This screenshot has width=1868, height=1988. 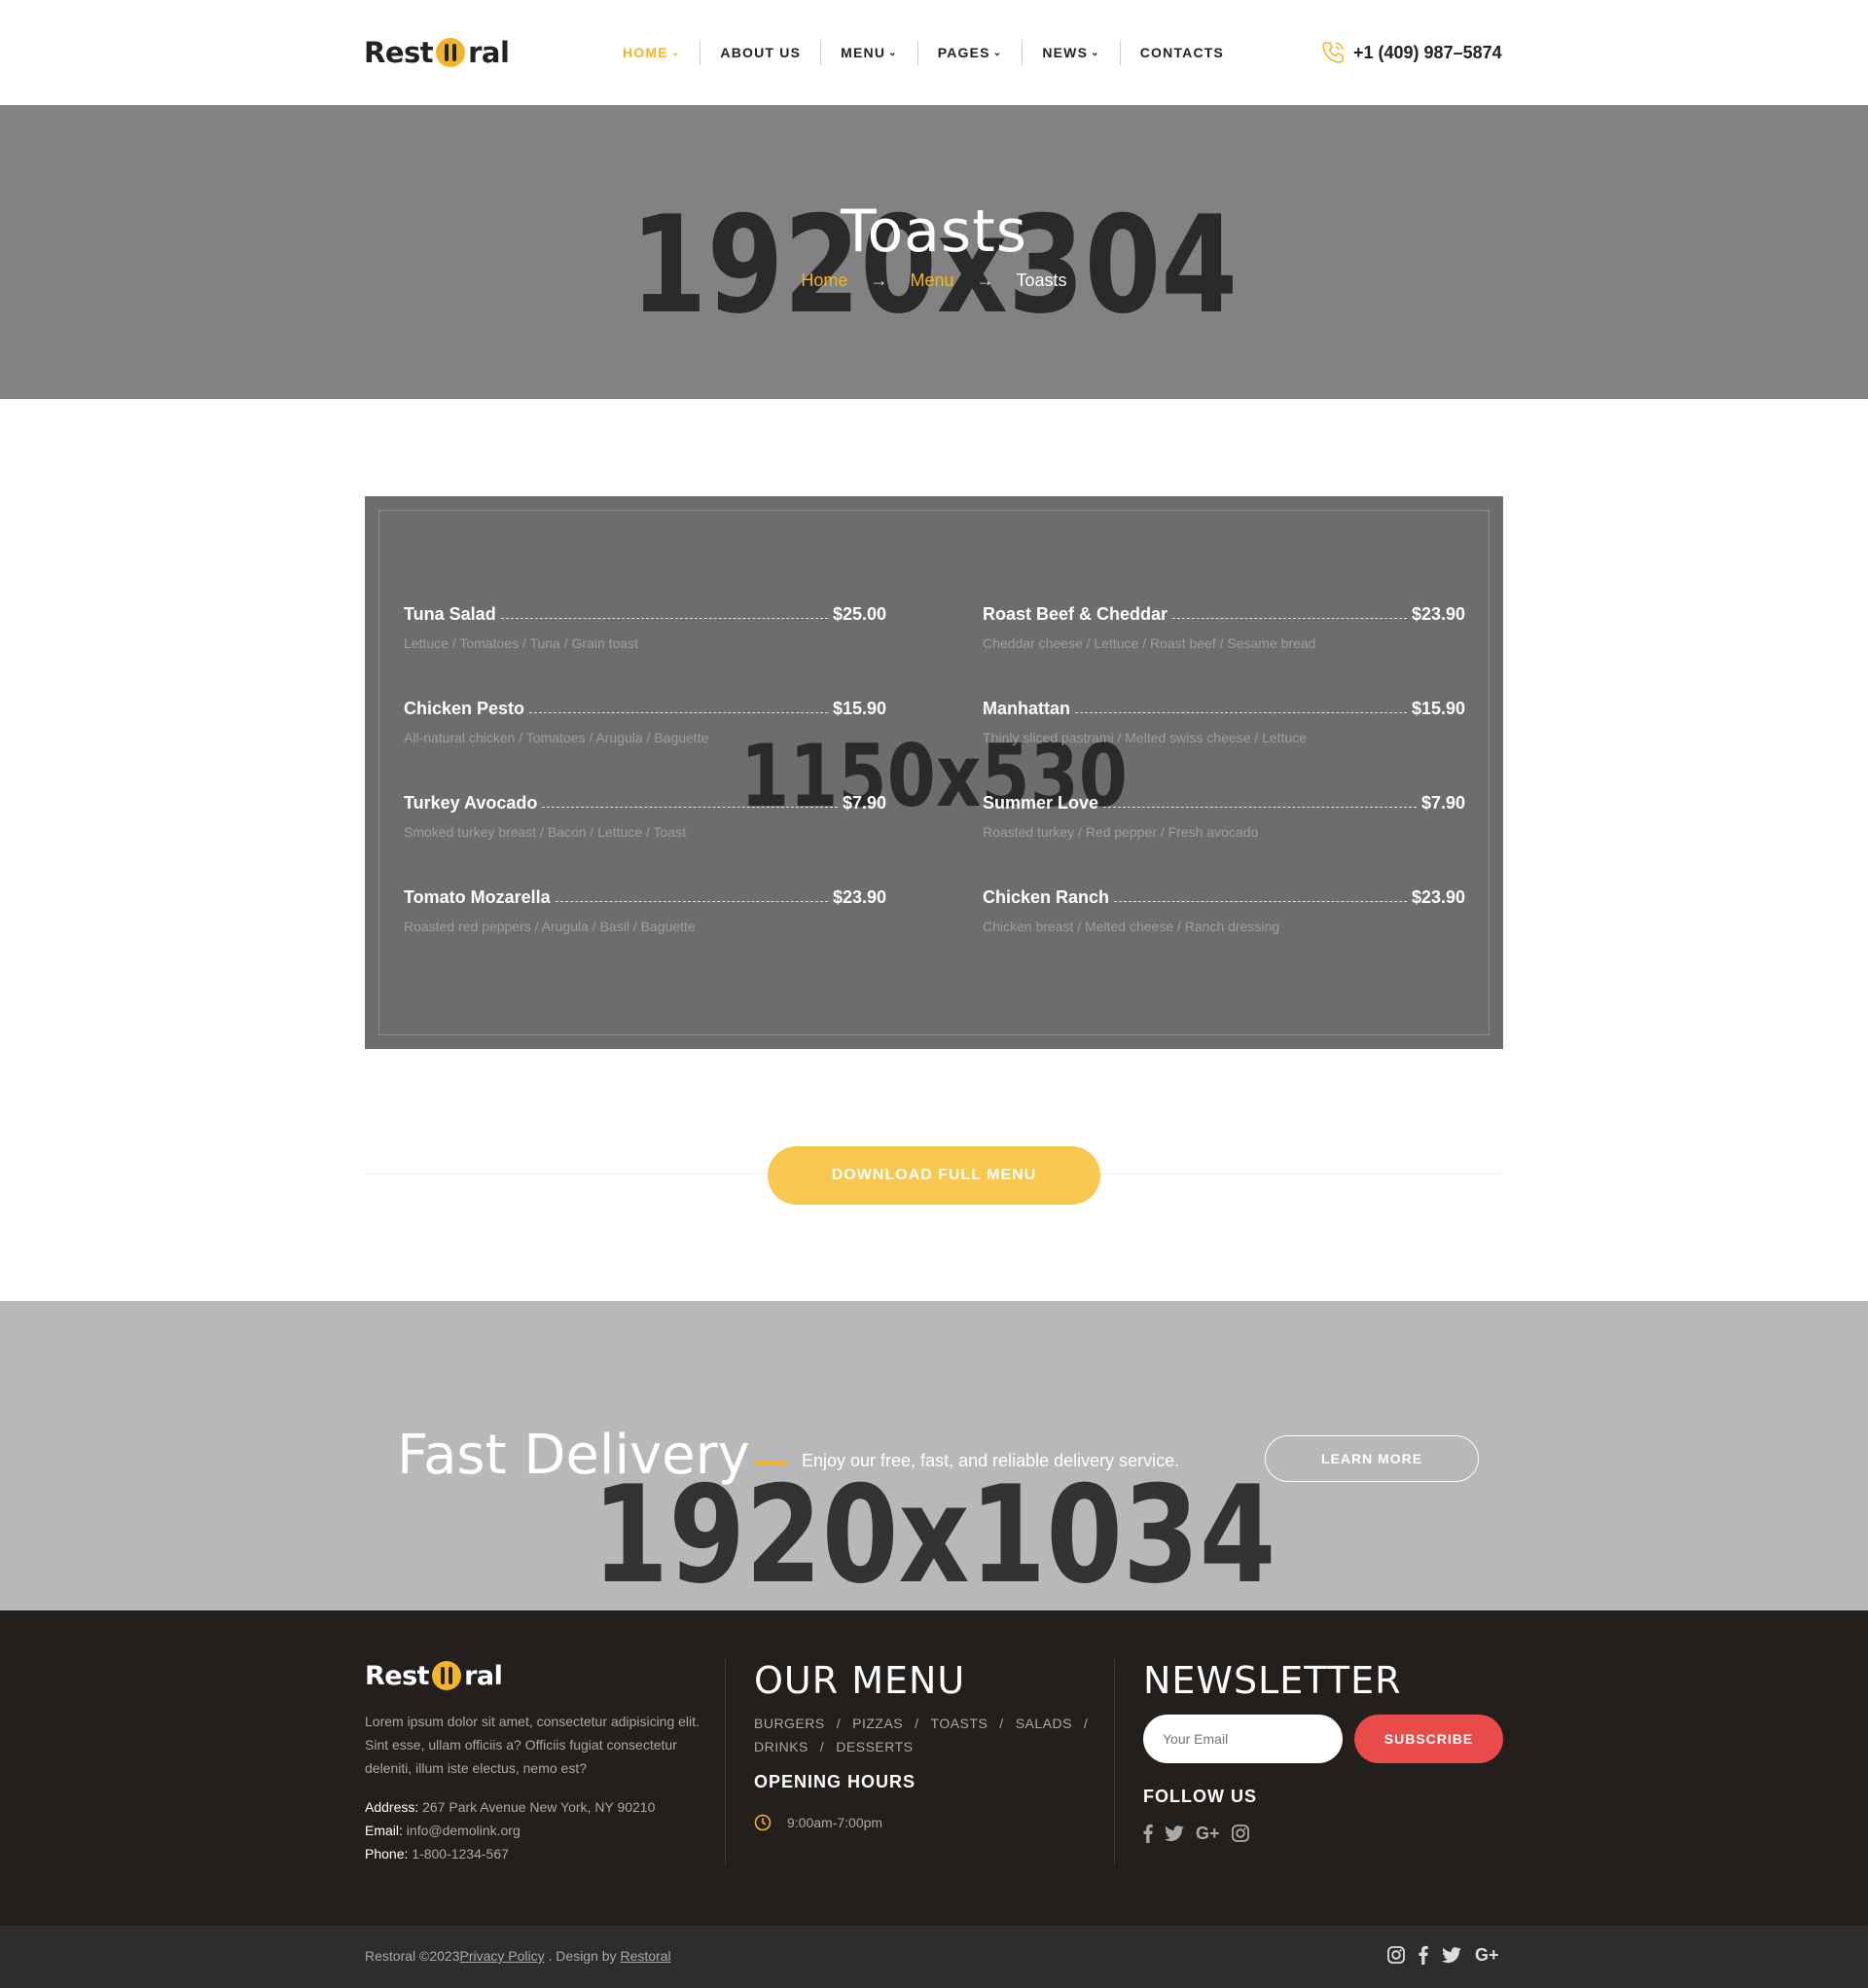 I want to click on breadcrumb-home: Home, so click(x=824, y=280).